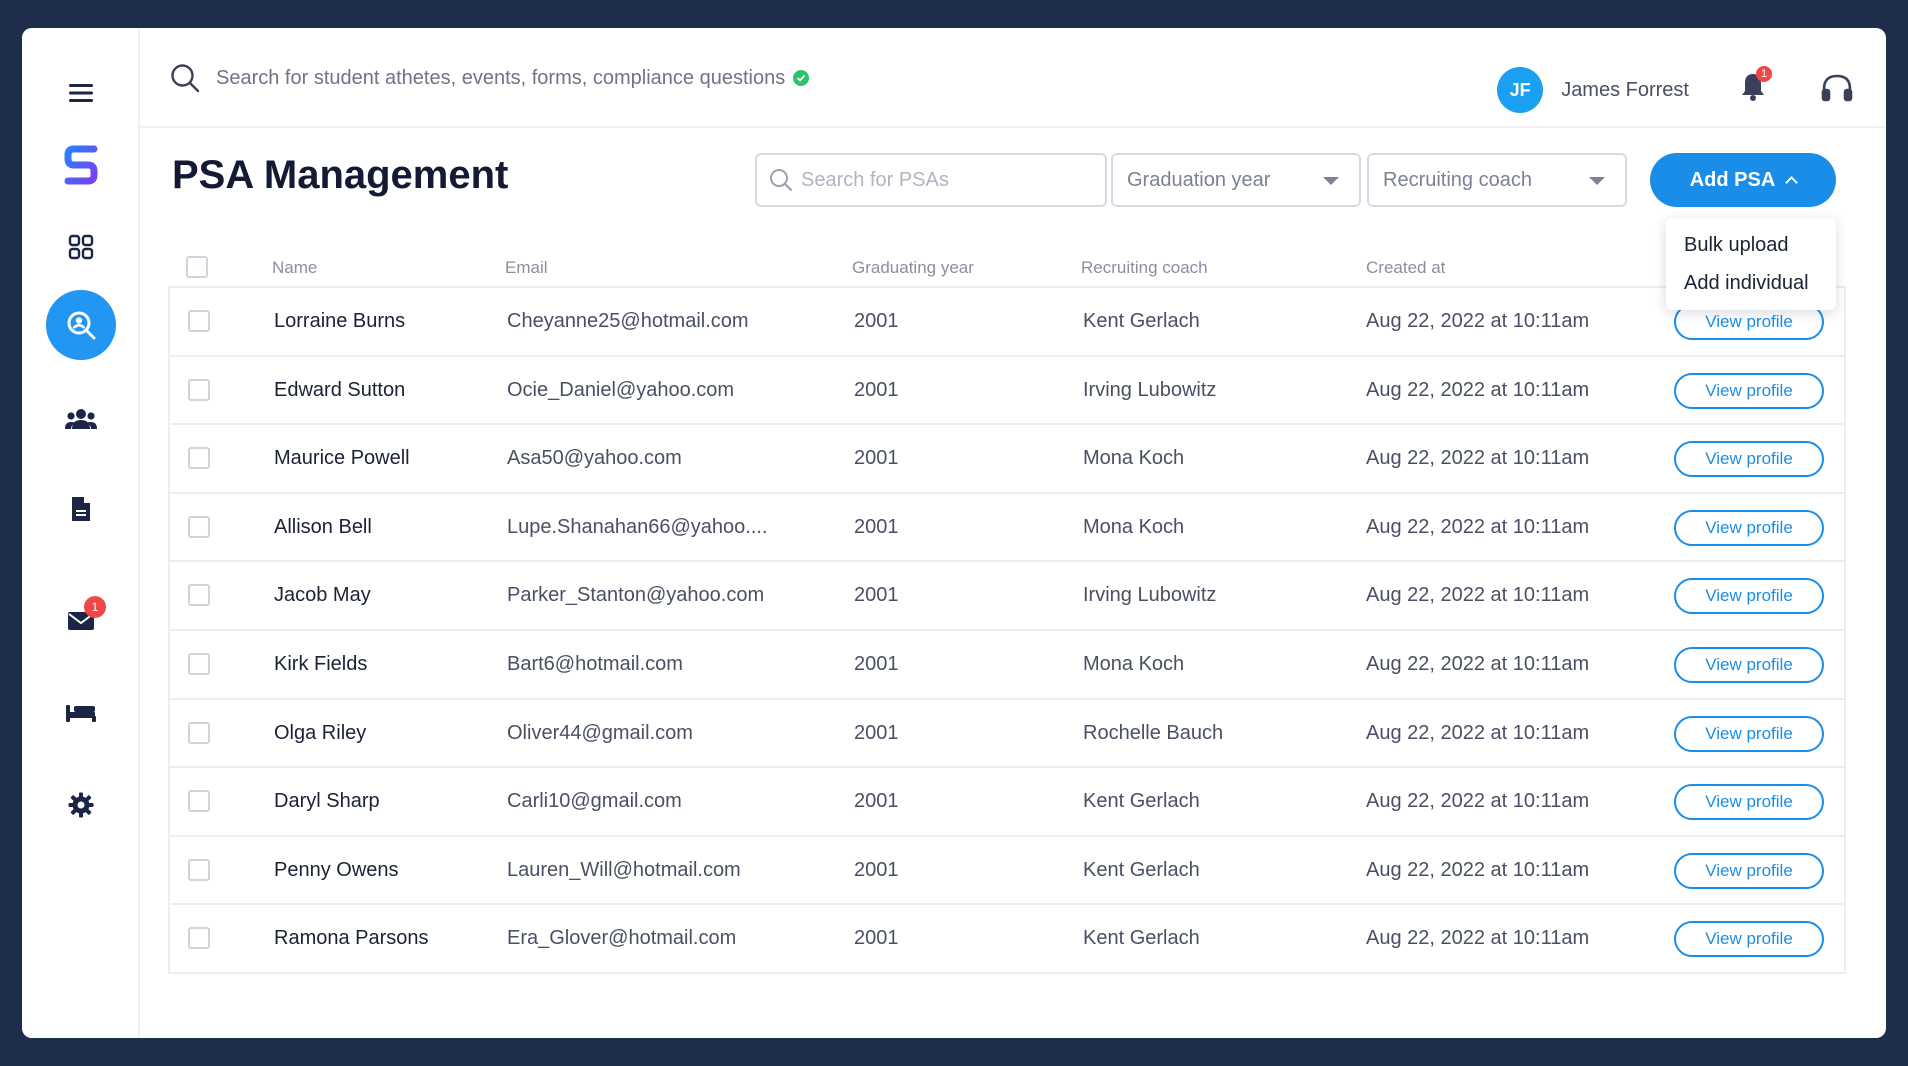 This screenshot has width=1908, height=1066. I want to click on recruiting-coach-select: Recruiting coach, so click(1497, 180).